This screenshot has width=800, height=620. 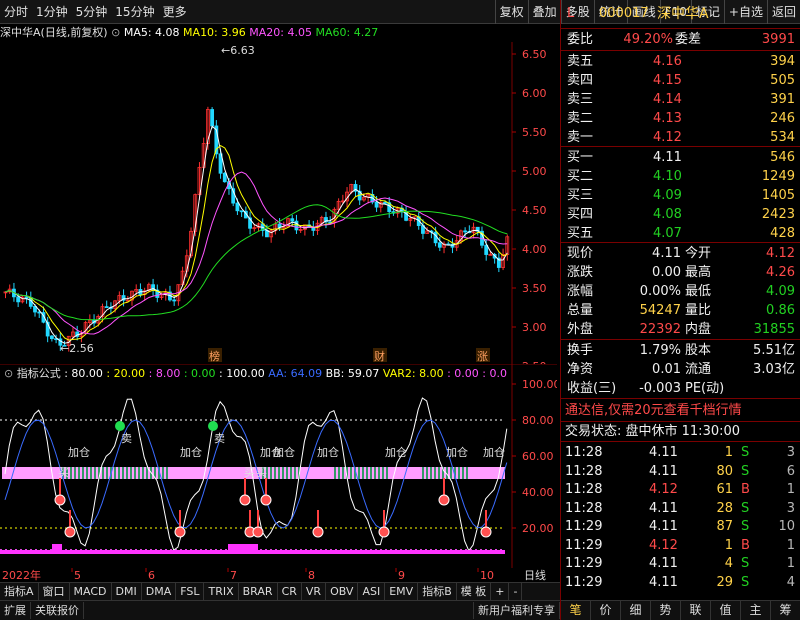 I want to click on level-volume: 534, so click(x=782, y=137).